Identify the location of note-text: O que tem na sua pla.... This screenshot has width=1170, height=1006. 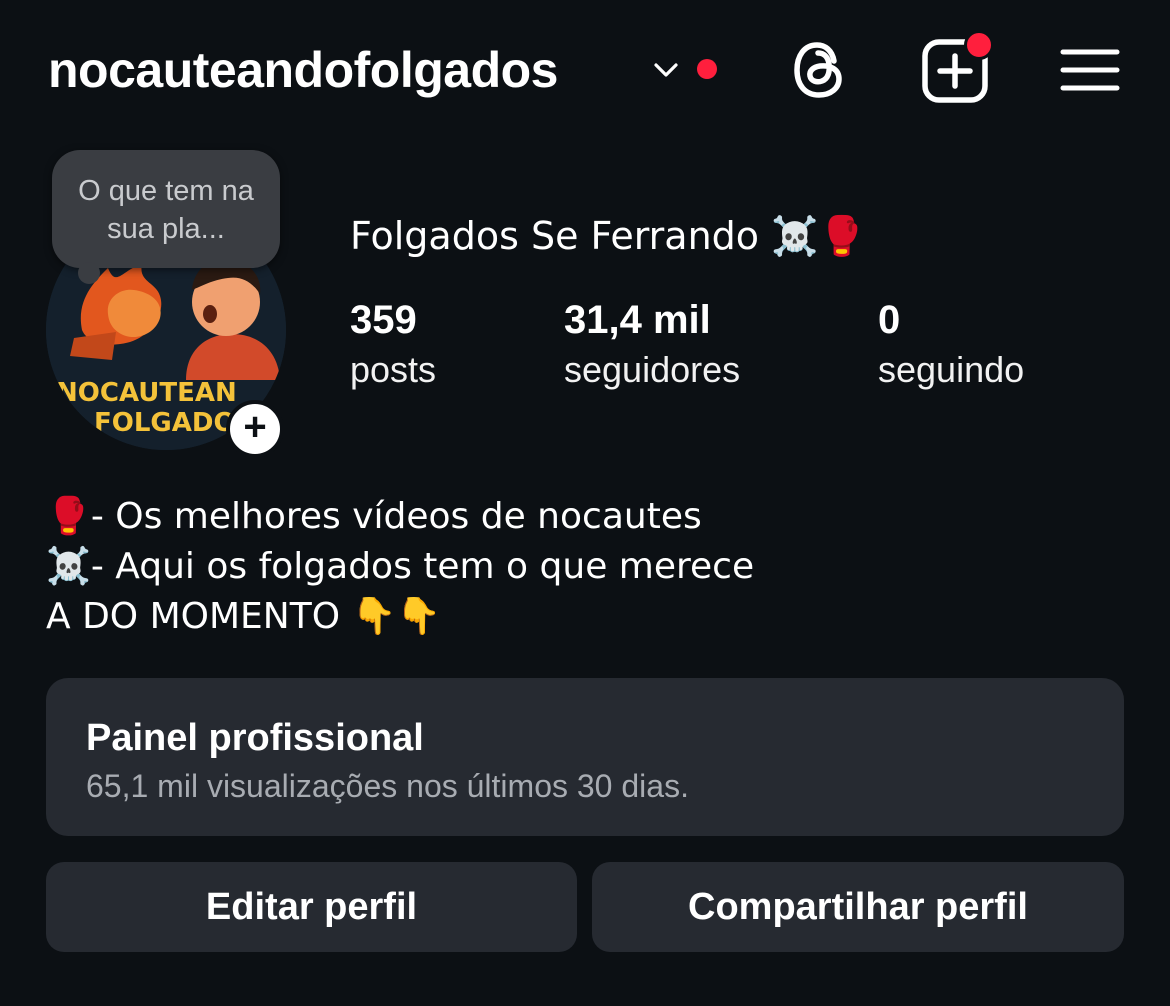
(166, 210).